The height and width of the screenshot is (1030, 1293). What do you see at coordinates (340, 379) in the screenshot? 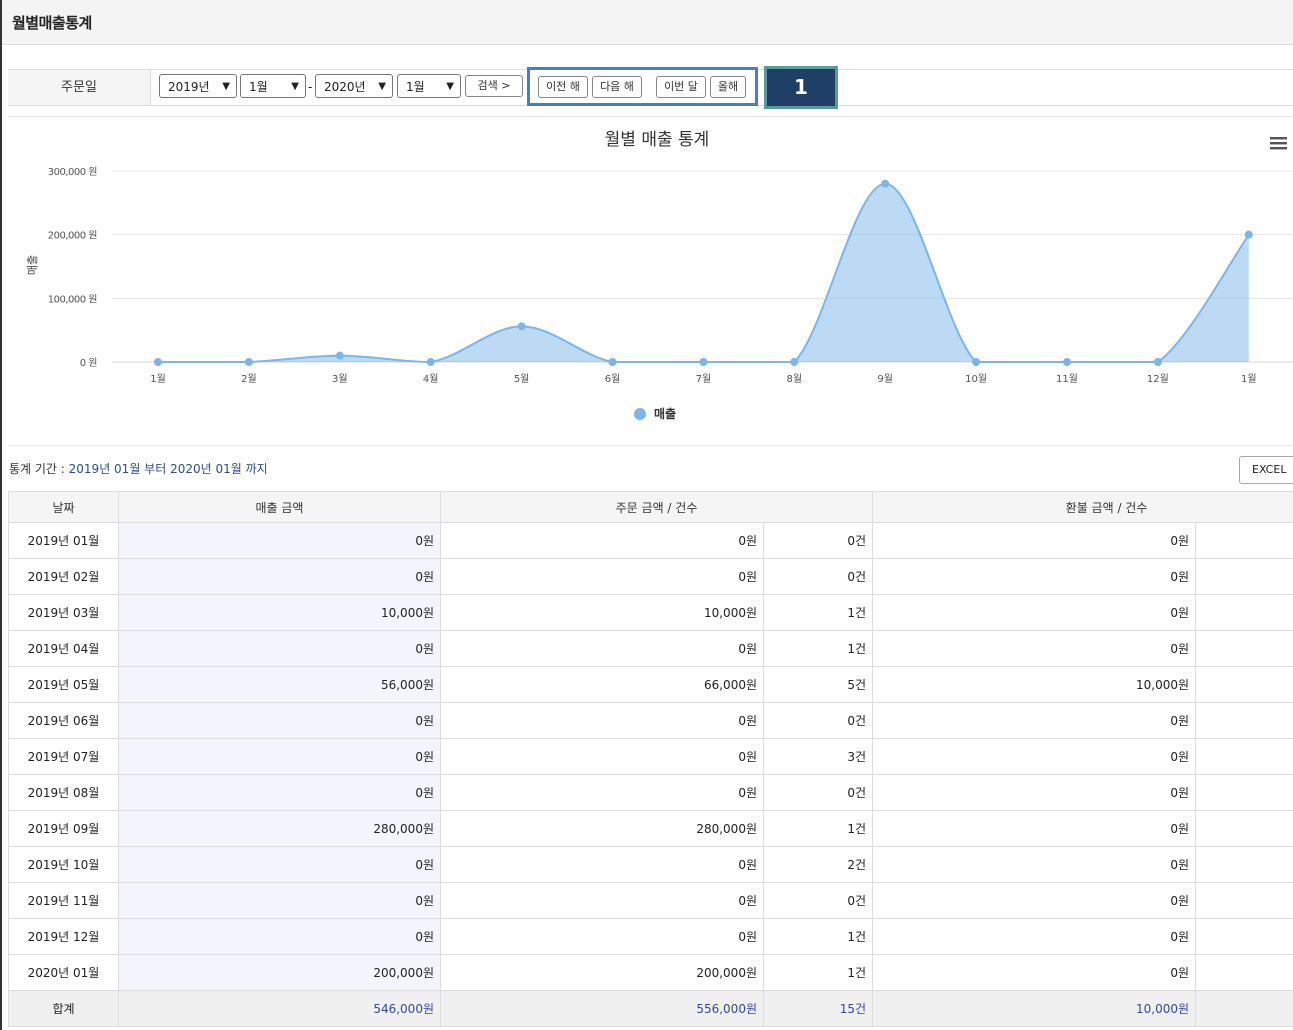
I see `x-tick-label: 3월` at bounding box center [340, 379].